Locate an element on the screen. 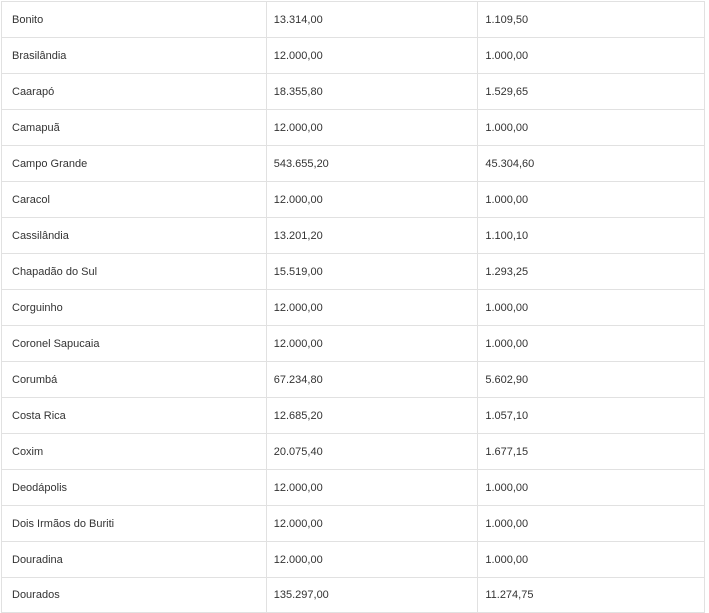 The image size is (709, 613). monthly-value-cell: 1.100,10 is located at coordinates (591, 235).